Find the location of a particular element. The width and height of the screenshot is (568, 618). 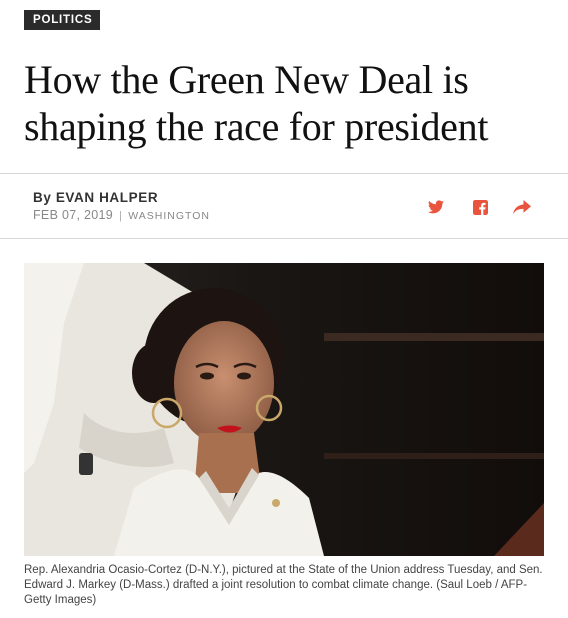

share-facebook-button is located at coordinates (480, 207).